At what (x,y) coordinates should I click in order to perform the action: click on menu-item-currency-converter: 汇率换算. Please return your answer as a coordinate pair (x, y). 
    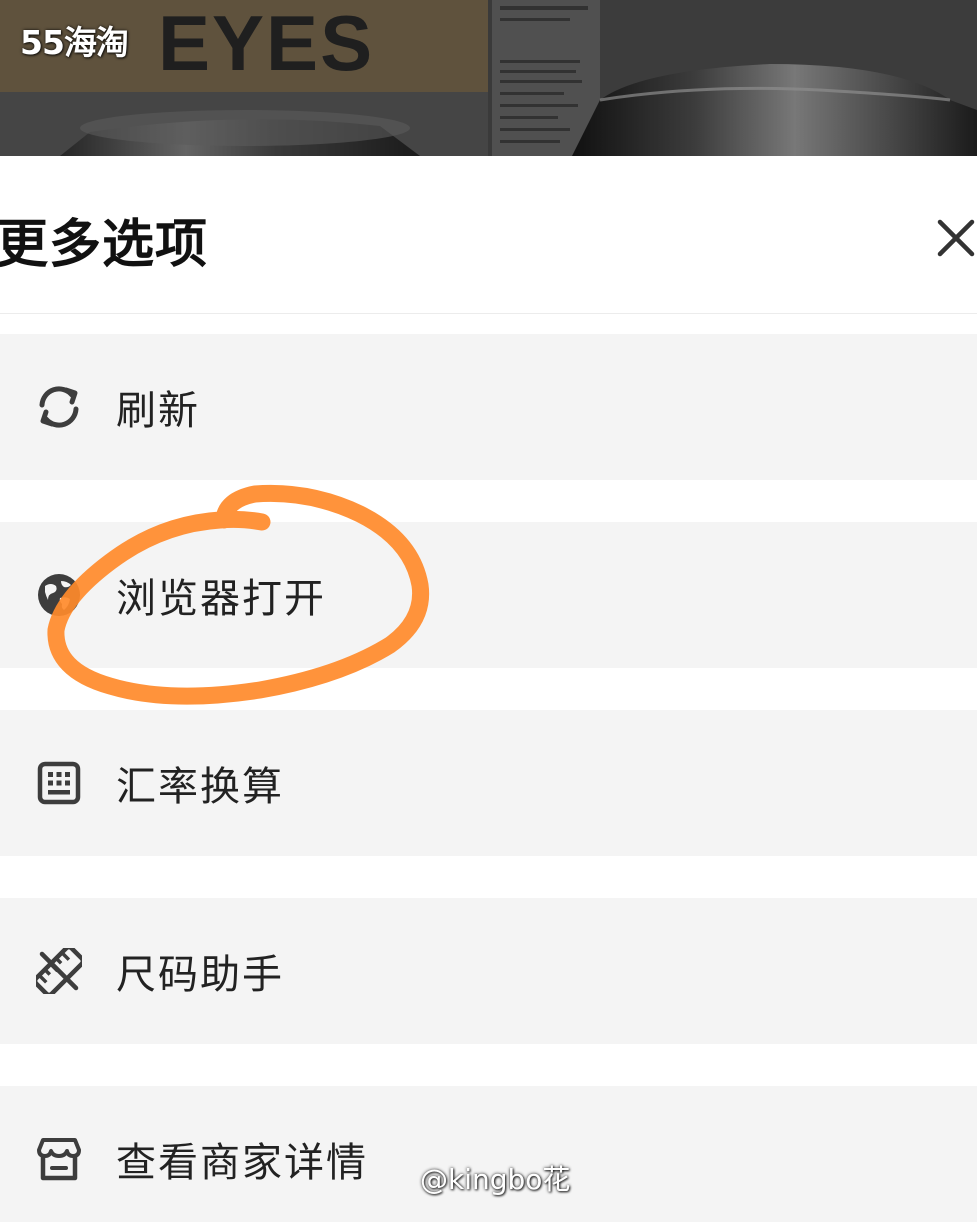
    Looking at the image, I should click on (488, 783).